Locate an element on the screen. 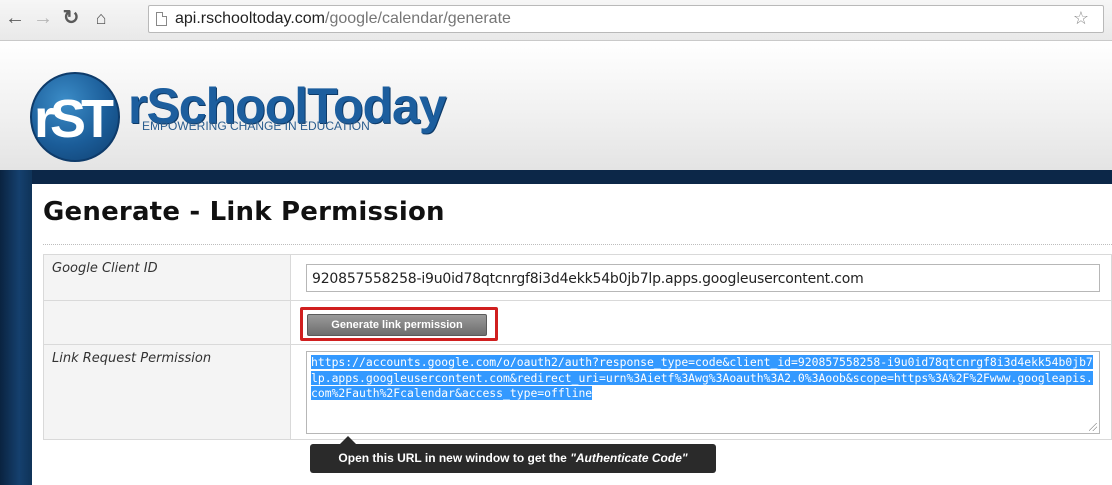 The width and height of the screenshot is (1112, 485). home-icon: ⌂ is located at coordinates (101, 18).